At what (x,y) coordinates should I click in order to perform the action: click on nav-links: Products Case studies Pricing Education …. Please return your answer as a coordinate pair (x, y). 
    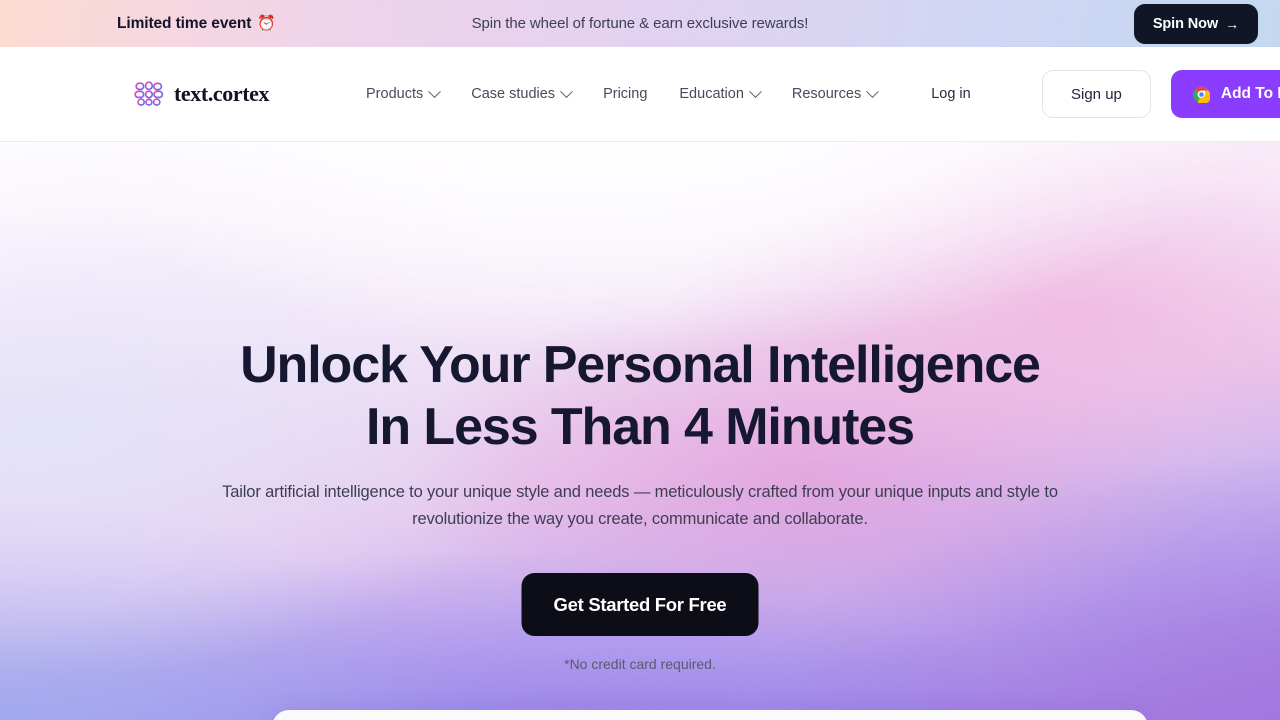
    Looking at the image, I should click on (668, 94).